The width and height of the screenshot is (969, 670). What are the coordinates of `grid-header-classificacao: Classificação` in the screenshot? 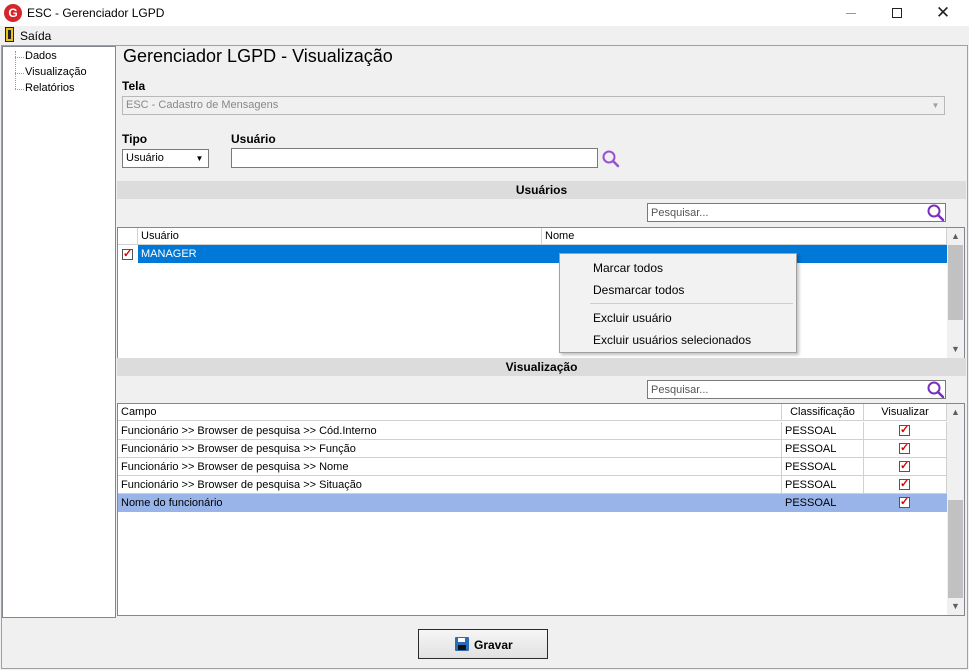 It's located at (823, 412).